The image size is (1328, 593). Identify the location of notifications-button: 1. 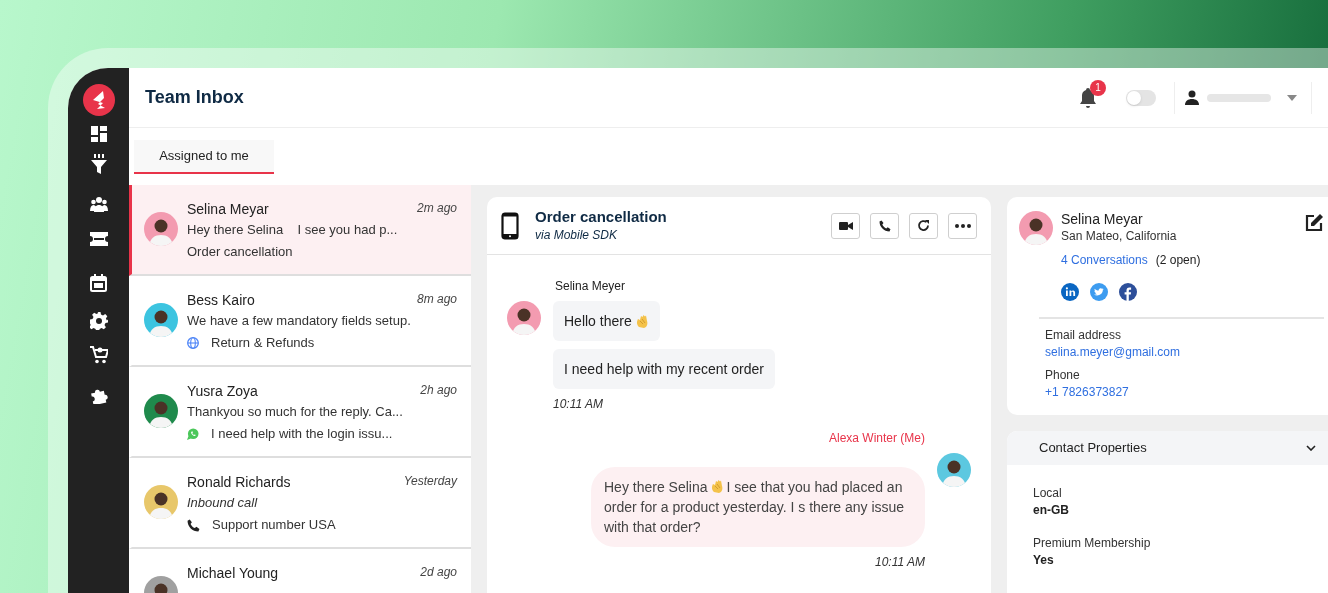
(1088, 97).